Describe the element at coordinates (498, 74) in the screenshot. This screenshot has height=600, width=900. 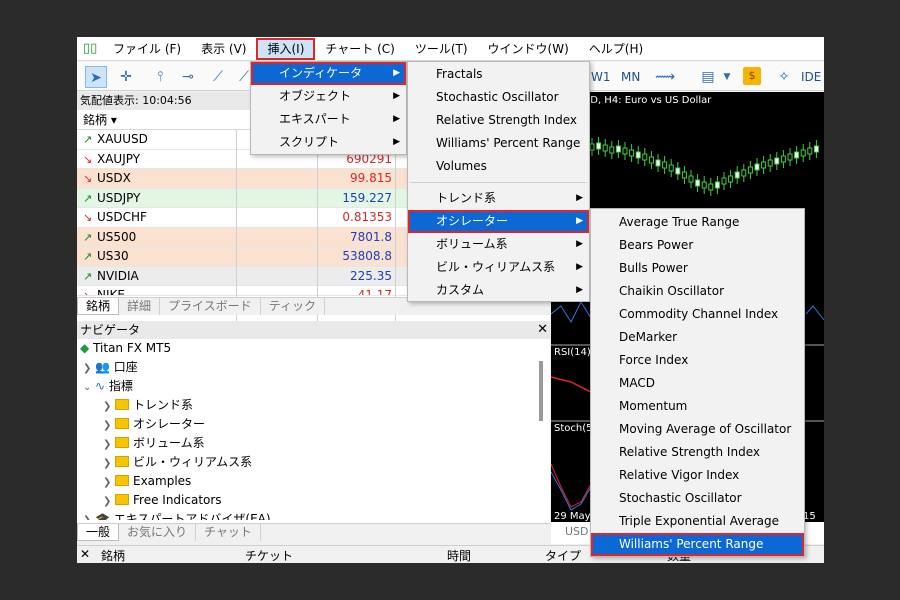
I see `indicator-menu-item: Fractals` at that location.